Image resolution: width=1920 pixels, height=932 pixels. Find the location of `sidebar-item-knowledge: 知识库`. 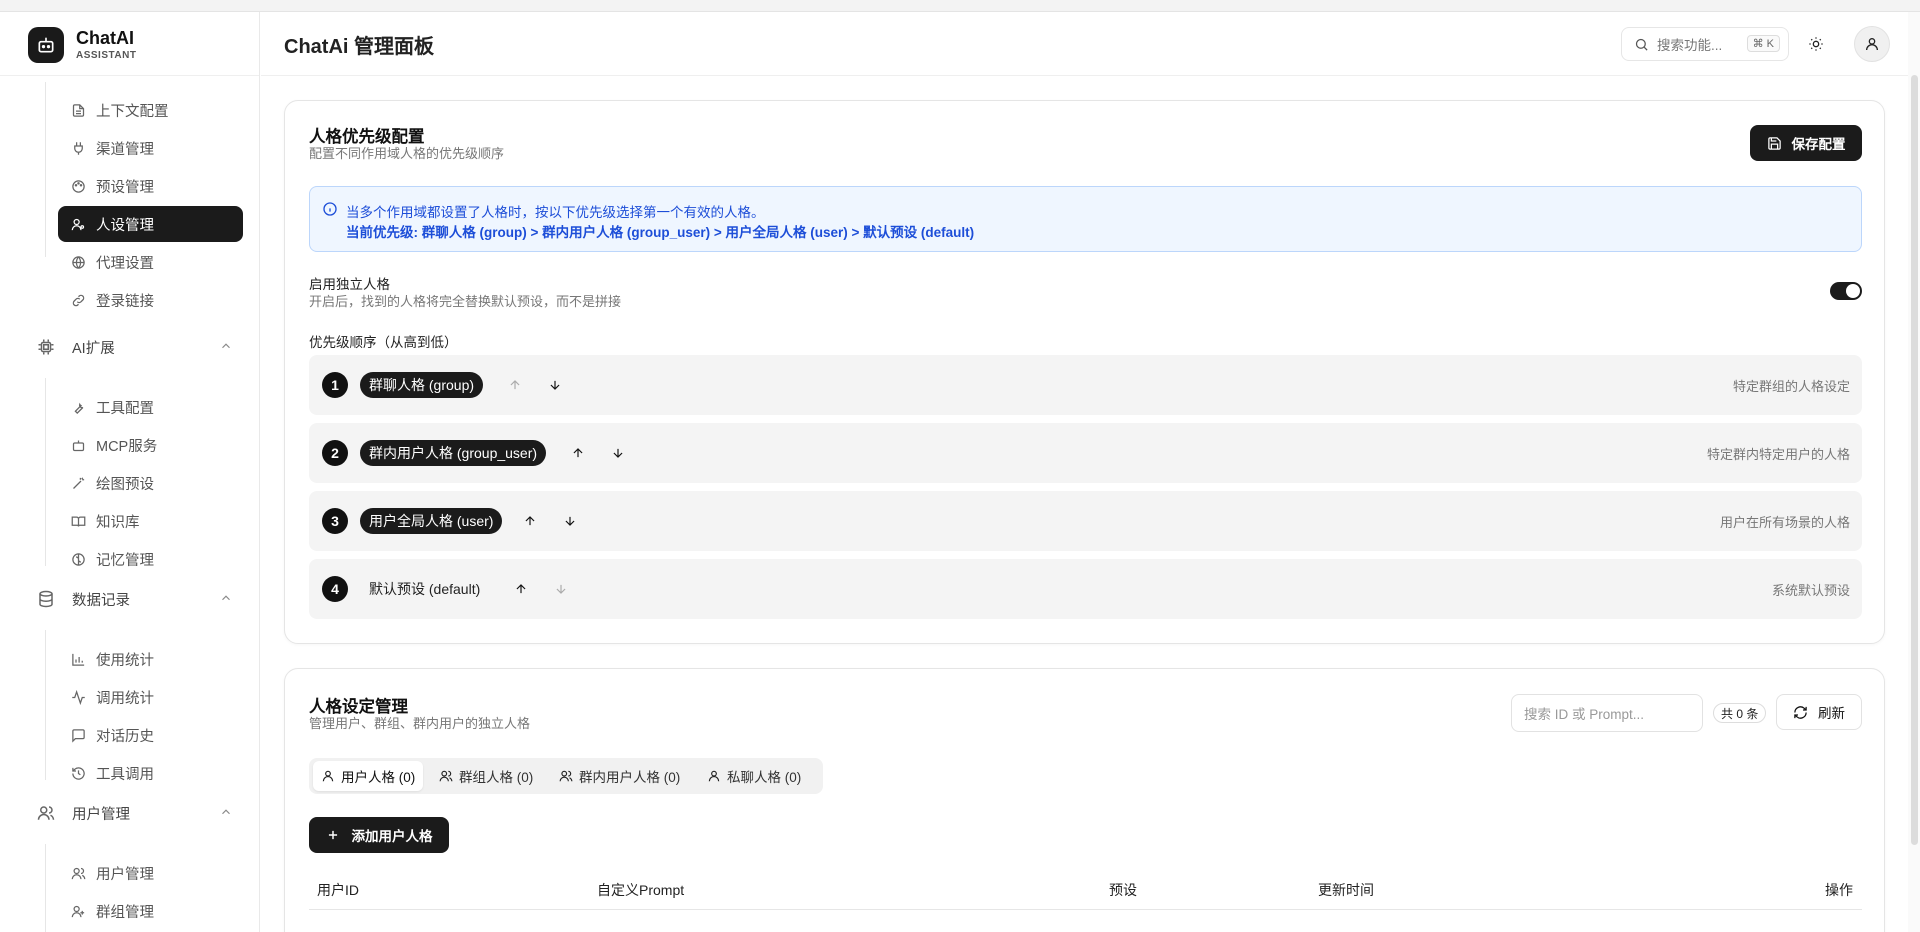

sidebar-item-knowledge: 知识库 is located at coordinates (150, 521).